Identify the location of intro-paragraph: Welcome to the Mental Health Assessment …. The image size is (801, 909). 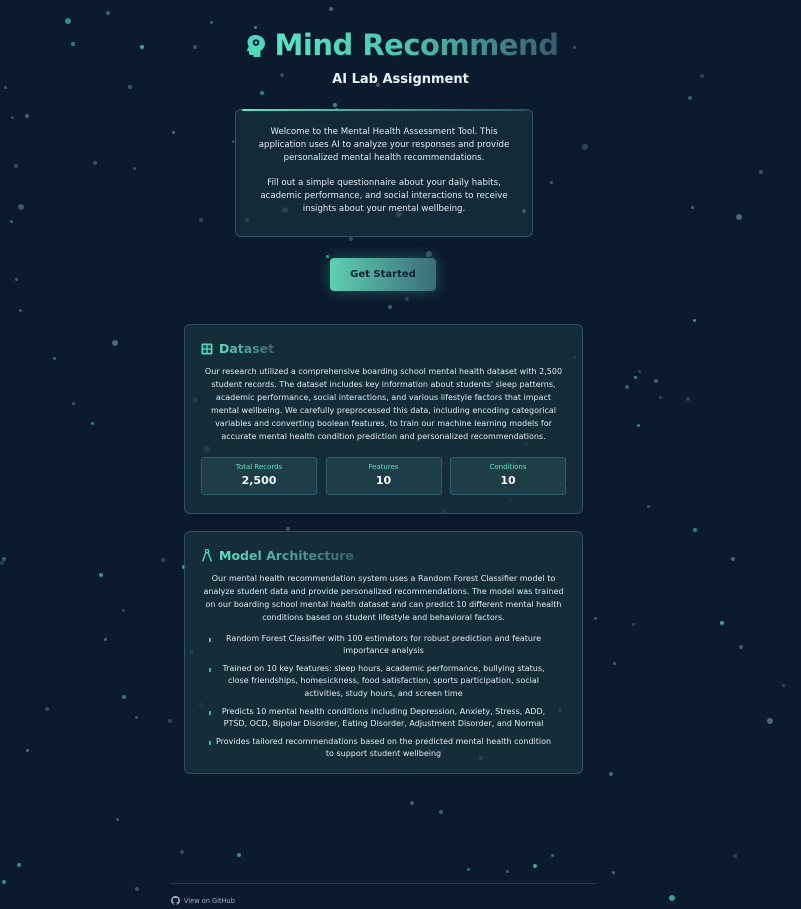
(384, 145).